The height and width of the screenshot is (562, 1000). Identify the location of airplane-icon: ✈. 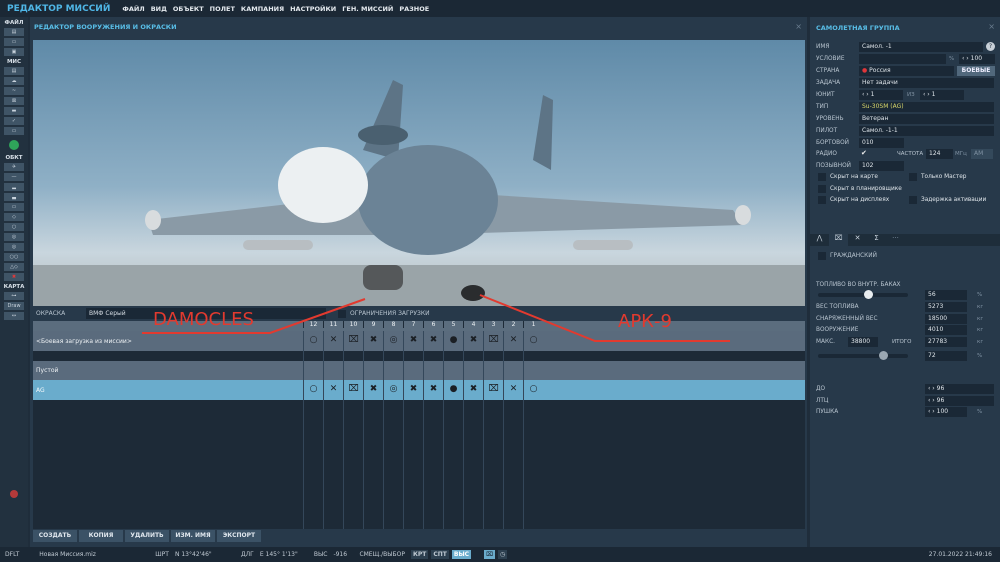
(14, 167).